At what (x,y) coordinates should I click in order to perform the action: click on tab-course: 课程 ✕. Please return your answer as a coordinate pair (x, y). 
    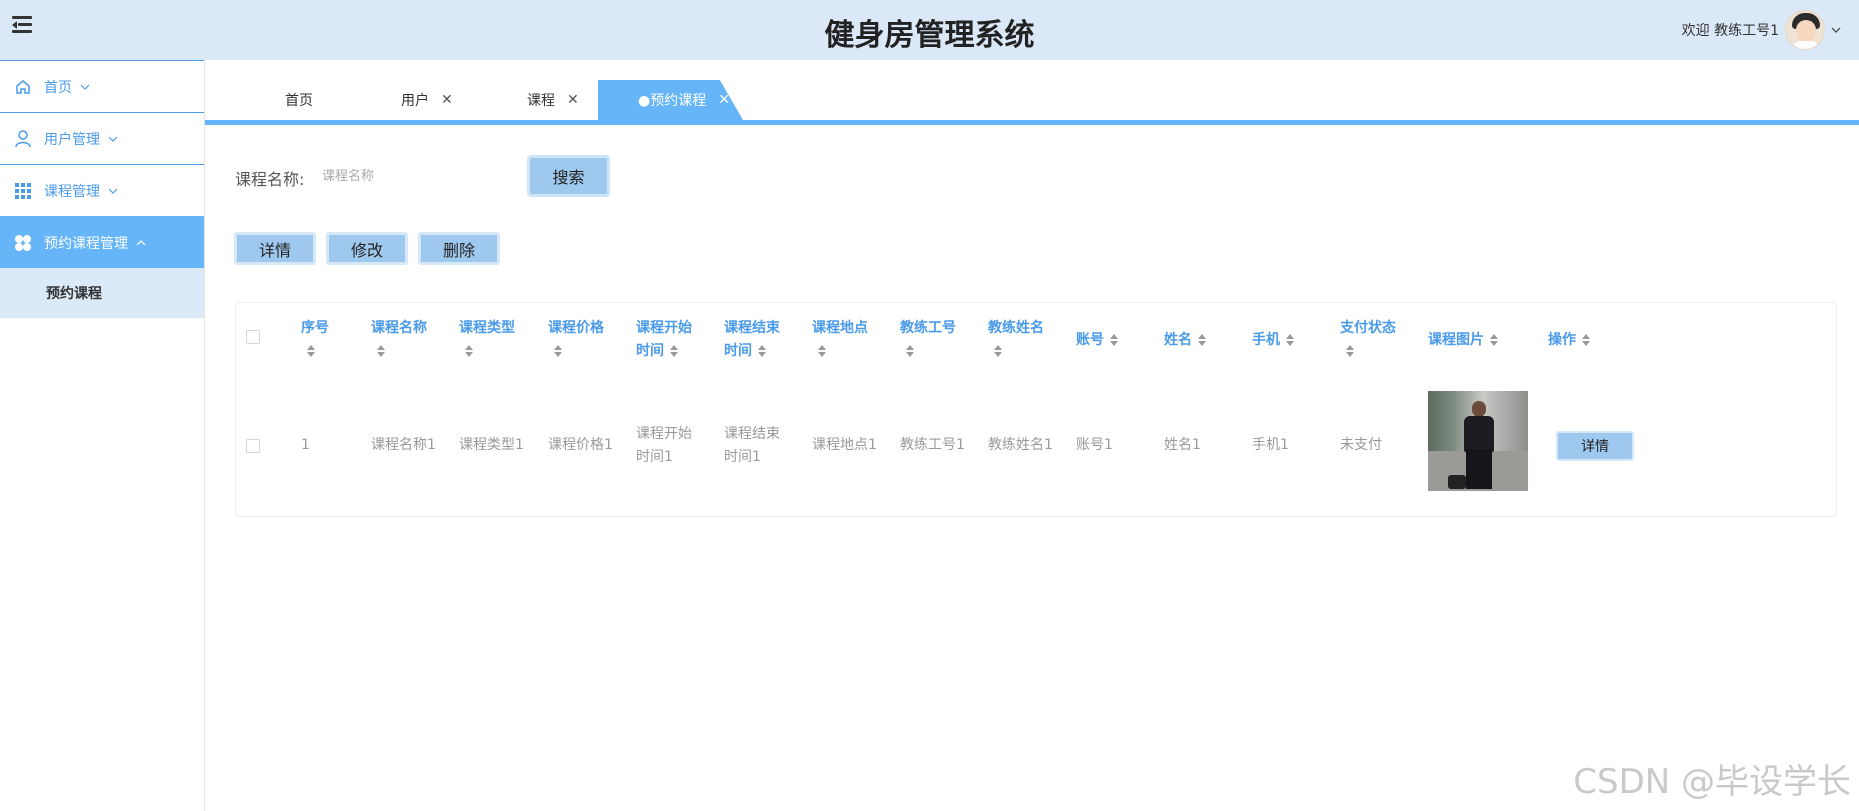
    Looking at the image, I should click on (553, 100).